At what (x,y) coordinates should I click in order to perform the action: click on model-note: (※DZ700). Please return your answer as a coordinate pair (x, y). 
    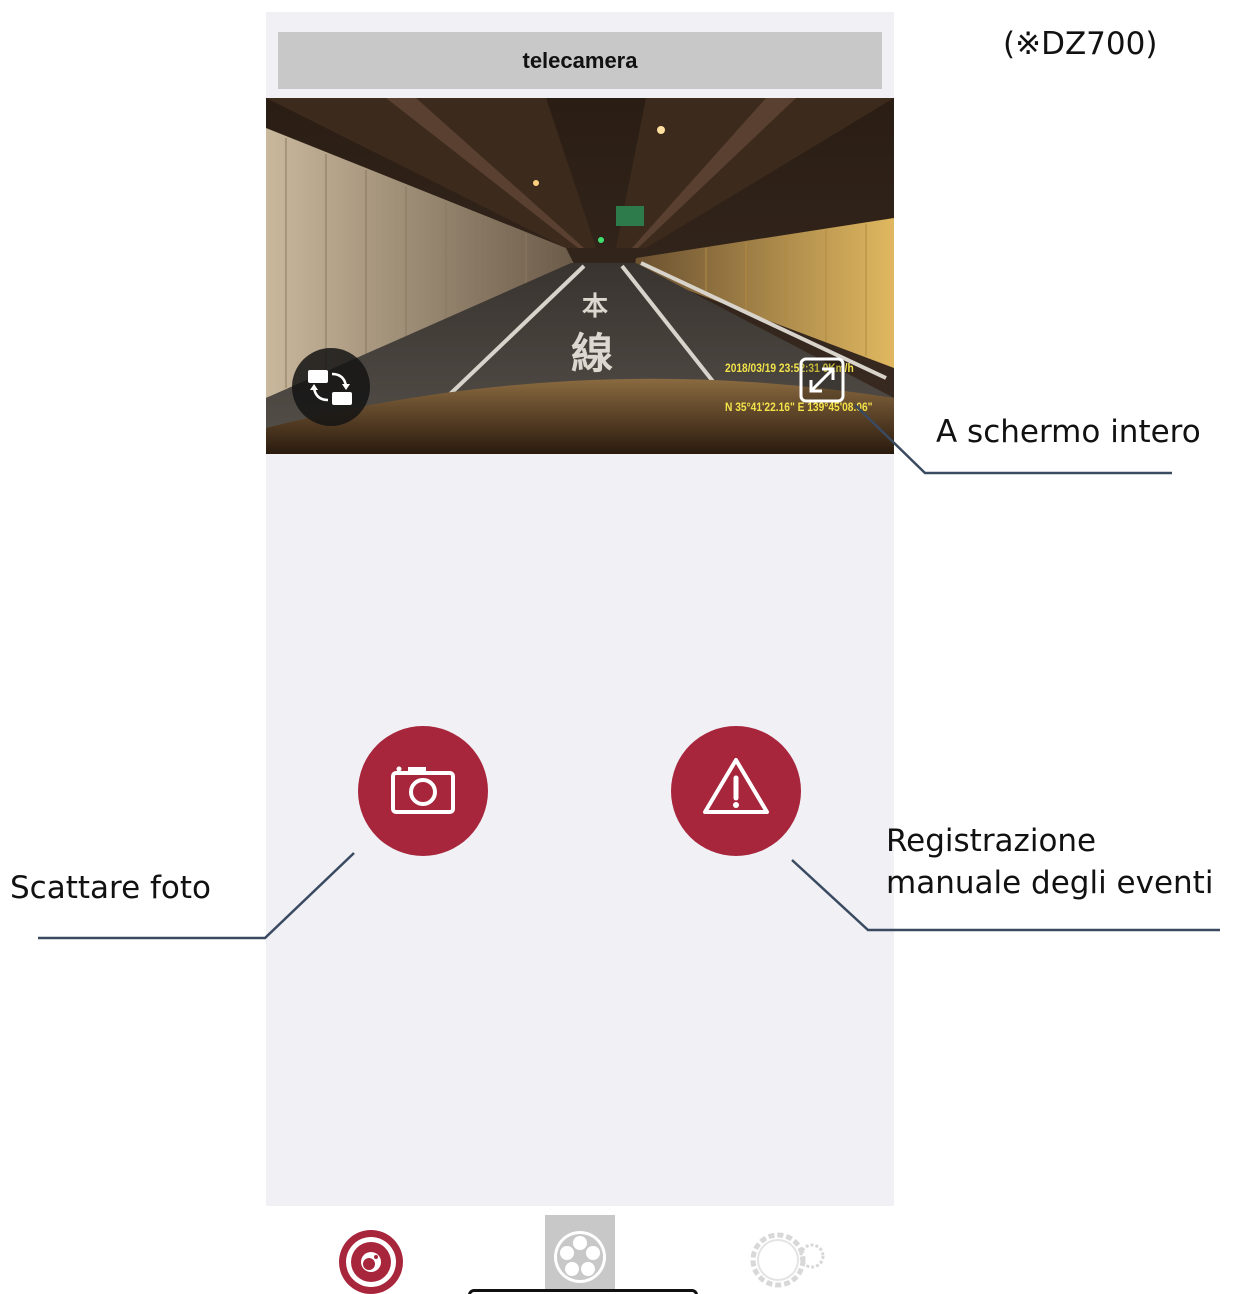
    Looking at the image, I should click on (1080, 44).